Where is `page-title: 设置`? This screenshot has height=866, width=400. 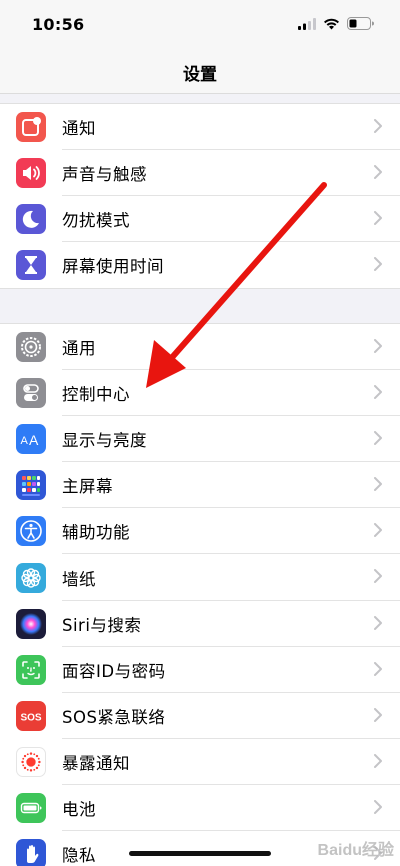 page-title: 设置 is located at coordinates (200, 75).